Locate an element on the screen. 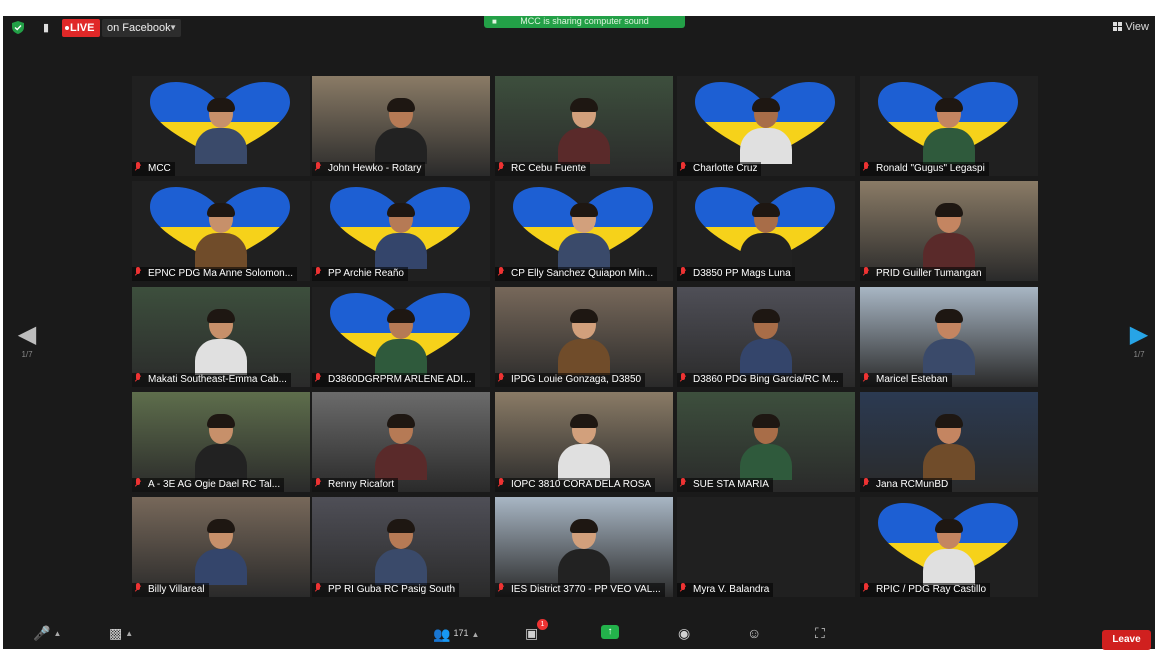 This screenshot has height=650, width=1157. security-shield-icon is located at coordinates (18, 27).